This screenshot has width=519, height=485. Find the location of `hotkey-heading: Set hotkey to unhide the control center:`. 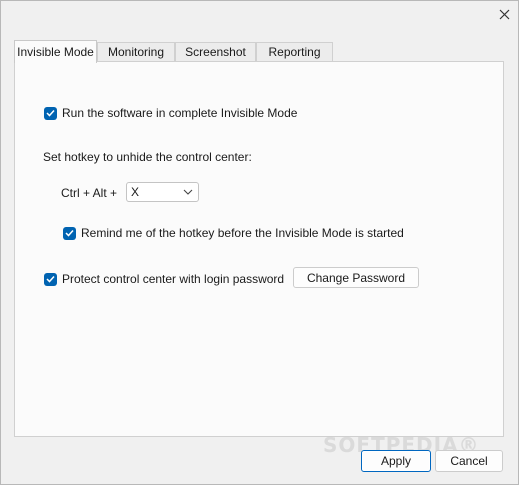

hotkey-heading: Set hotkey to unhide the control center: is located at coordinates (147, 157).